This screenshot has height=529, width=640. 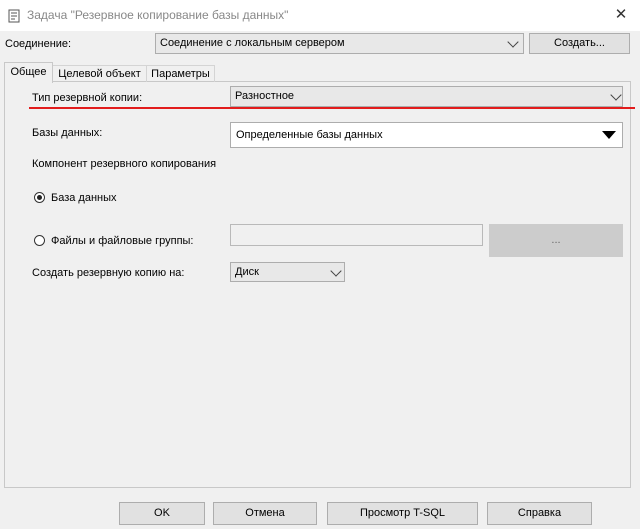 What do you see at coordinates (287, 272) in the screenshot?
I see `backup-to-select: Диск` at bounding box center [287, 272].